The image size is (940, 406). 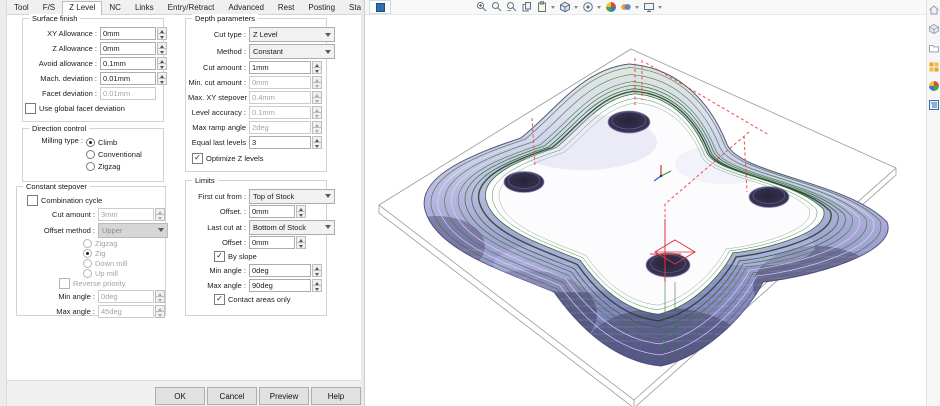 I want to click on cs-upmill-option: Up mill, so click(x=123, y=273).